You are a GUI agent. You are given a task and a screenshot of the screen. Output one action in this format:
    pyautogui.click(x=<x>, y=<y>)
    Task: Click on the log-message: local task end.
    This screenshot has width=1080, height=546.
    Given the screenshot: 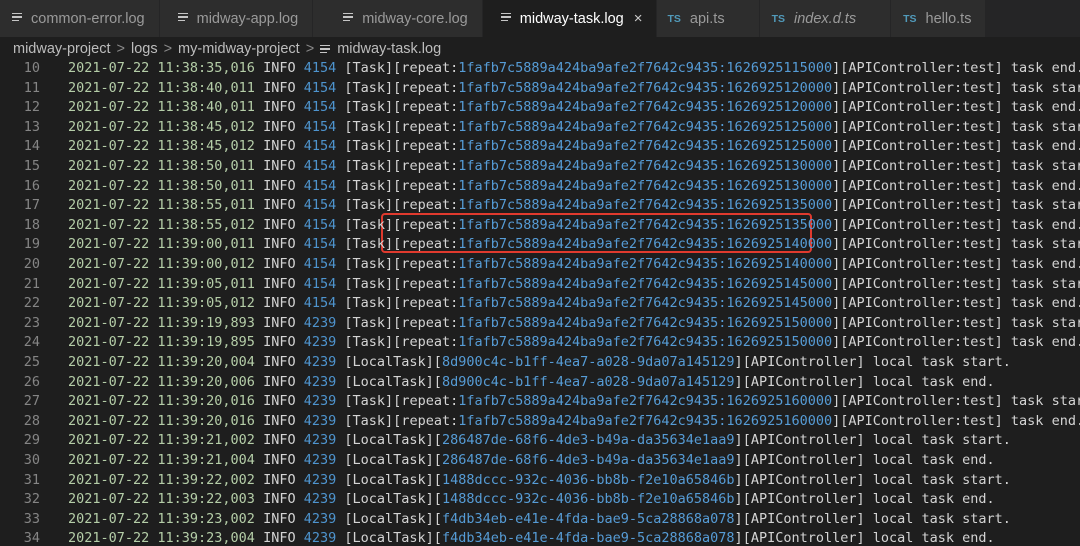 What is the action you would take?
    pyautogui.click(x=929, y=499)
    